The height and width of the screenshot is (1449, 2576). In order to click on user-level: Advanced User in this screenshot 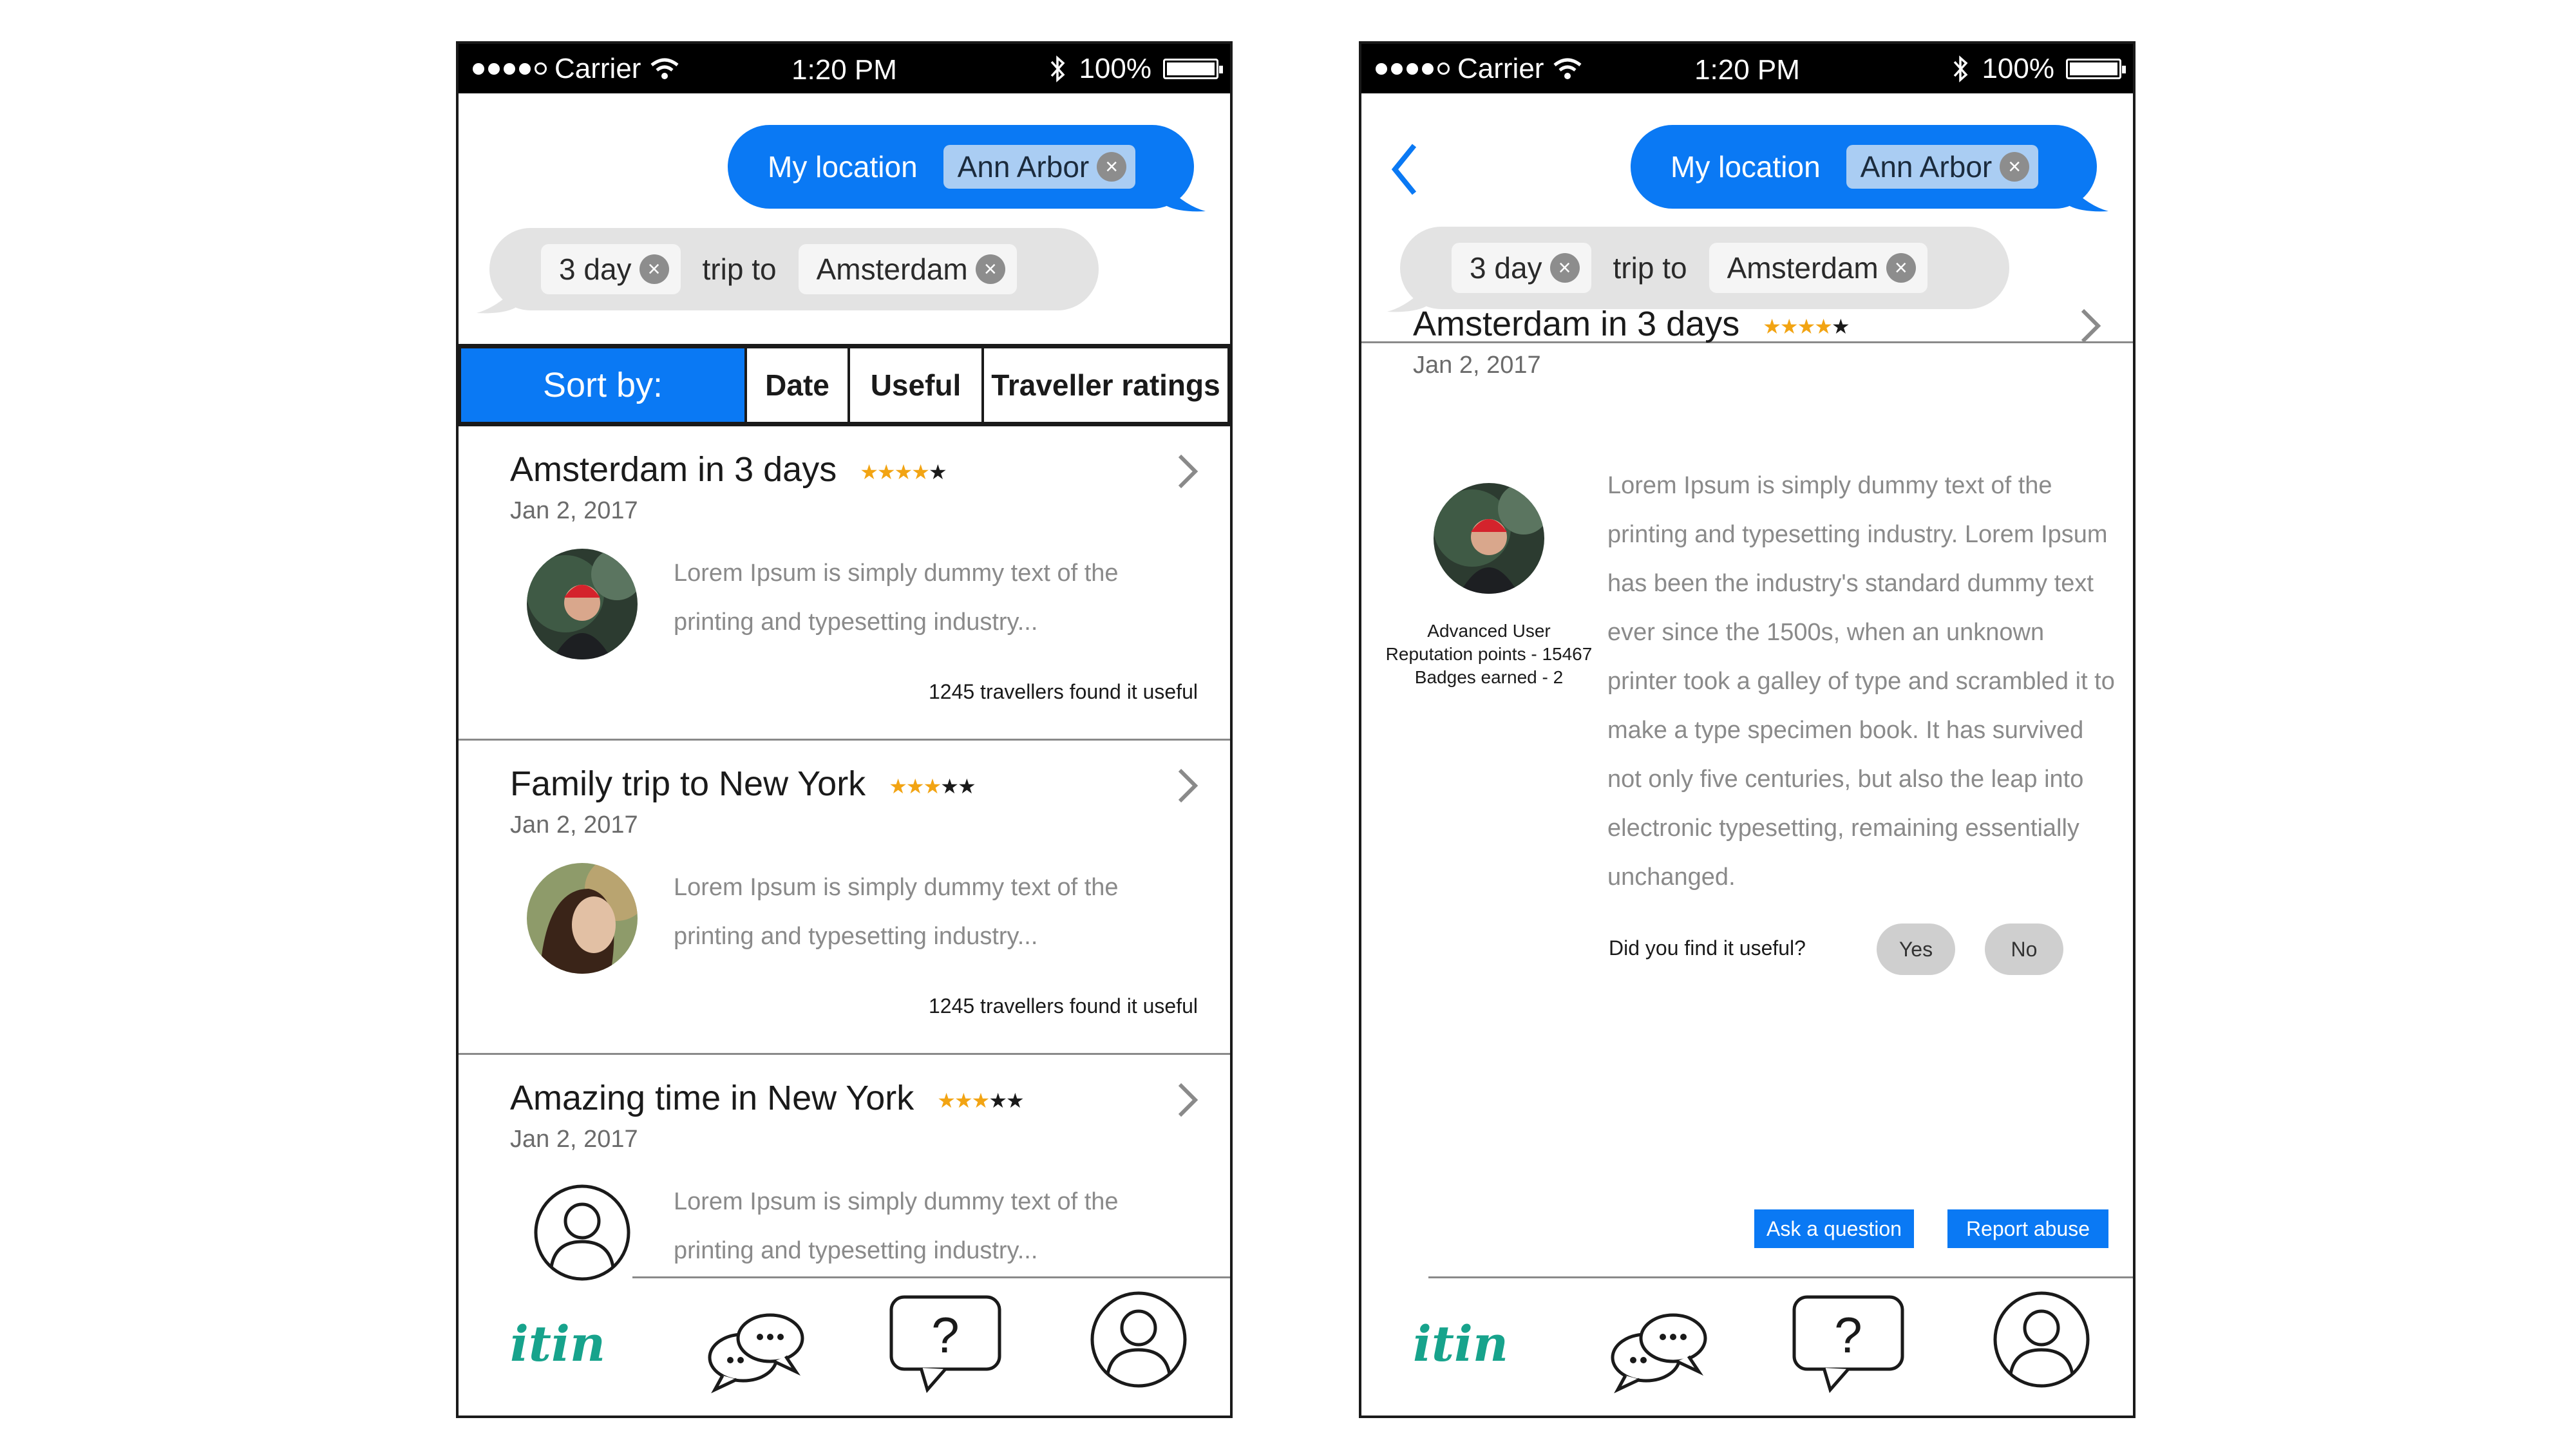, I will do `click(1489, 631)`.